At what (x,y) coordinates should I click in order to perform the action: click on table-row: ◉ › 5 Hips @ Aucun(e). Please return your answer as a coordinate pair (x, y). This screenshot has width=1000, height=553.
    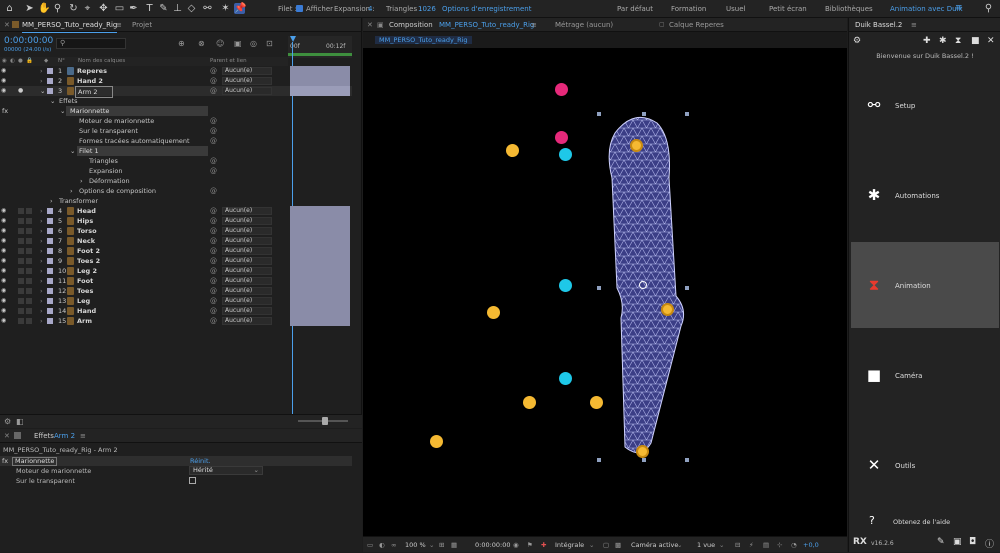
    Looking at the image, I should click on (176, 221).